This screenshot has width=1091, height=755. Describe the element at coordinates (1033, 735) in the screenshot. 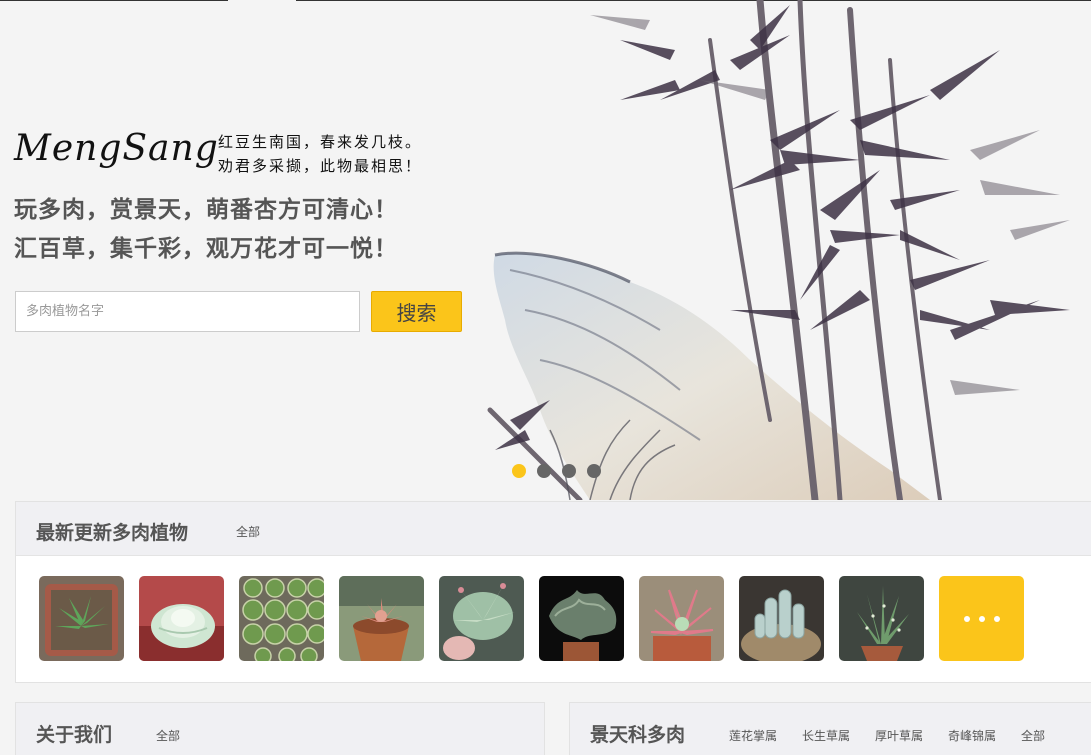

I see `sedum-all-link: 全部` at that location.